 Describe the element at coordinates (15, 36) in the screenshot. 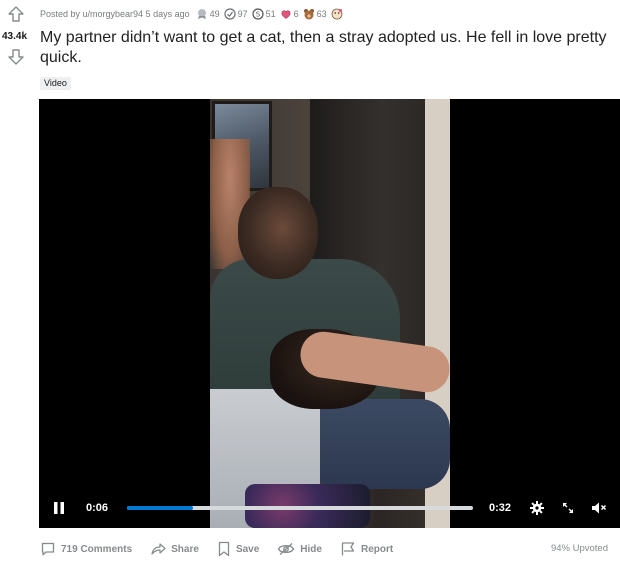

I see `vote-count: 43.4k` at that location.